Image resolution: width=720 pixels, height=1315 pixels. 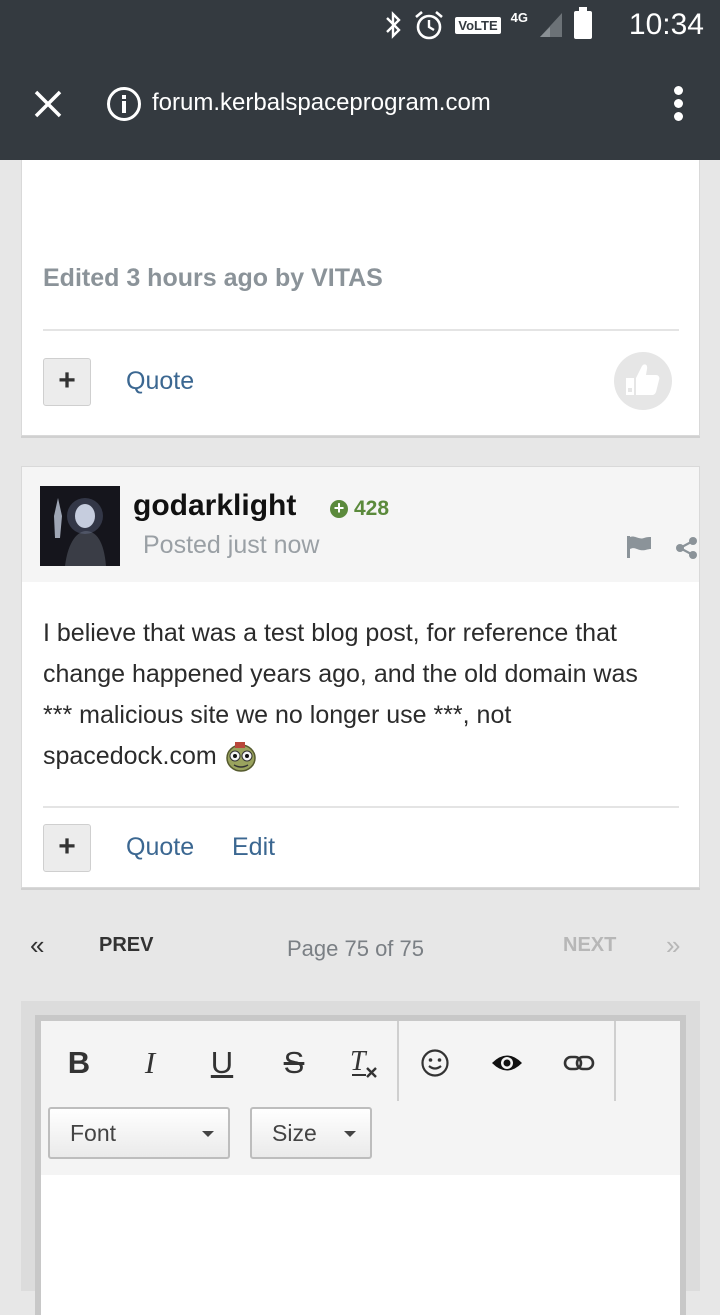 I want to click on status-time: 10:34, so click(x=666, y=24).